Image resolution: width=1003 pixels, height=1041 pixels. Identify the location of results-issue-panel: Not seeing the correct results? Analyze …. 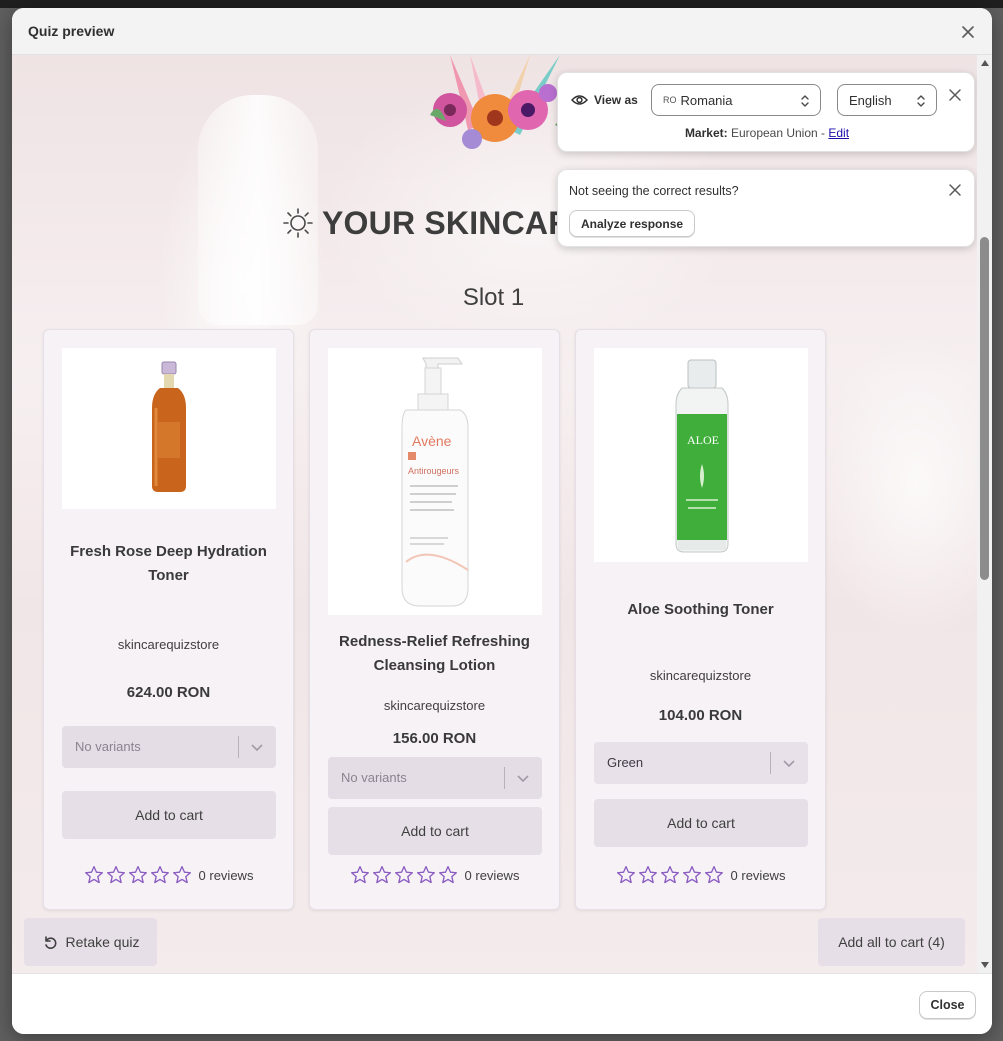
(766, 208).